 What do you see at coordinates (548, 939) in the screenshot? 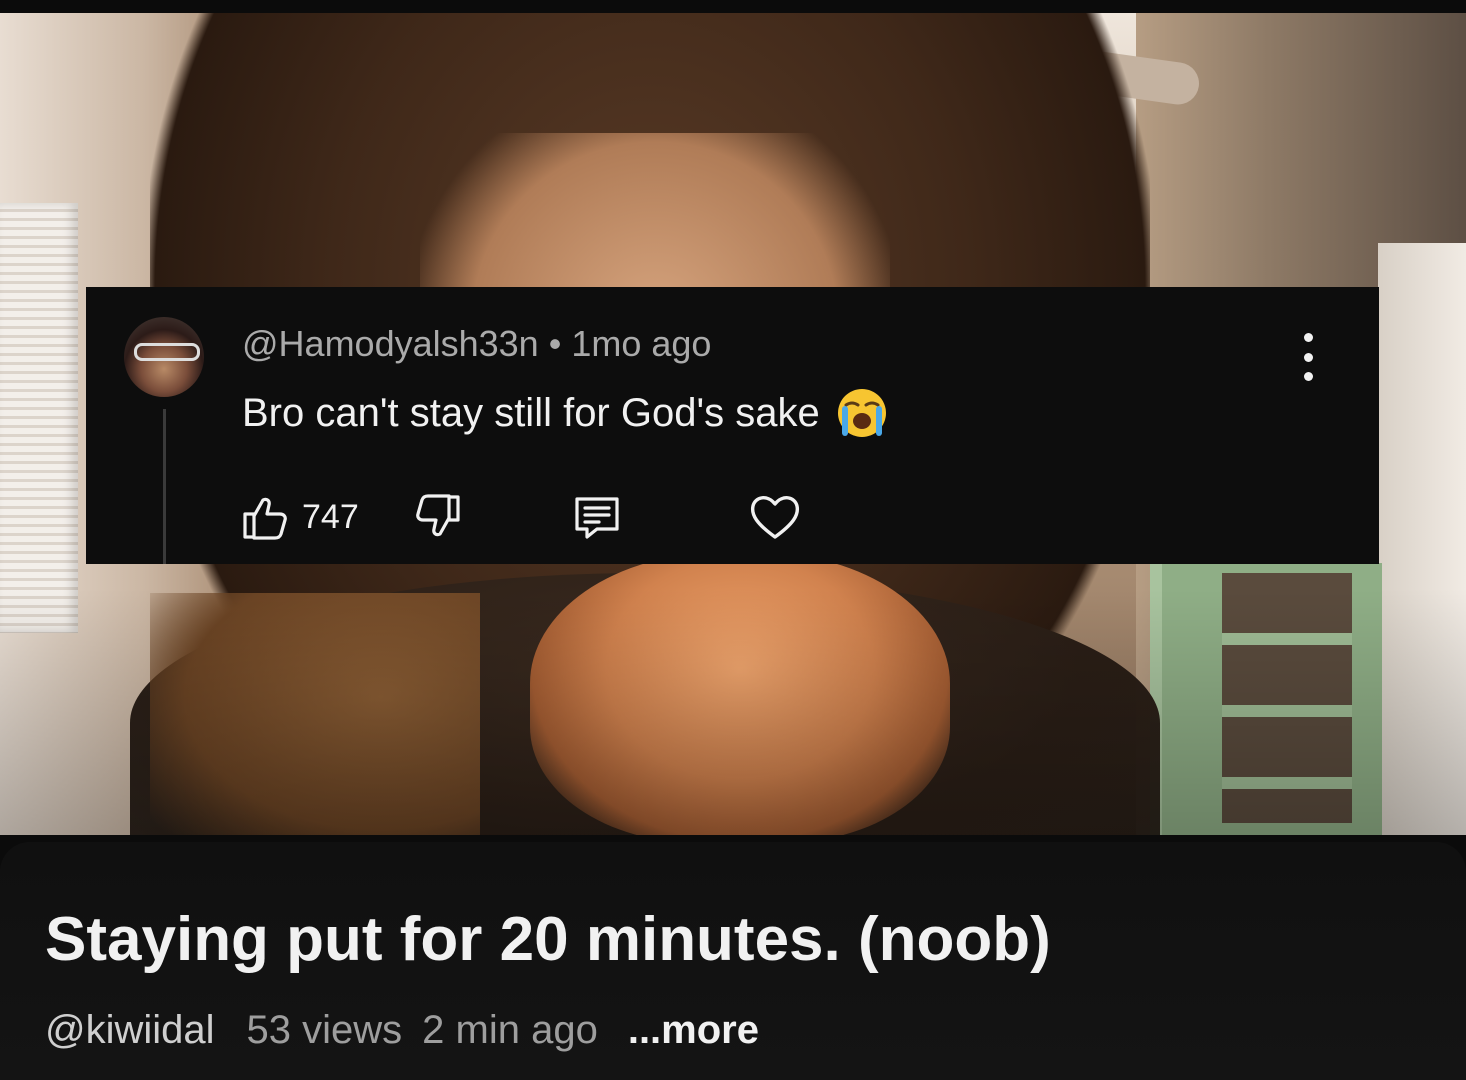
I see `video-title: Staying put for 20 minutes. (noob)` at bounding box center [548, 939].